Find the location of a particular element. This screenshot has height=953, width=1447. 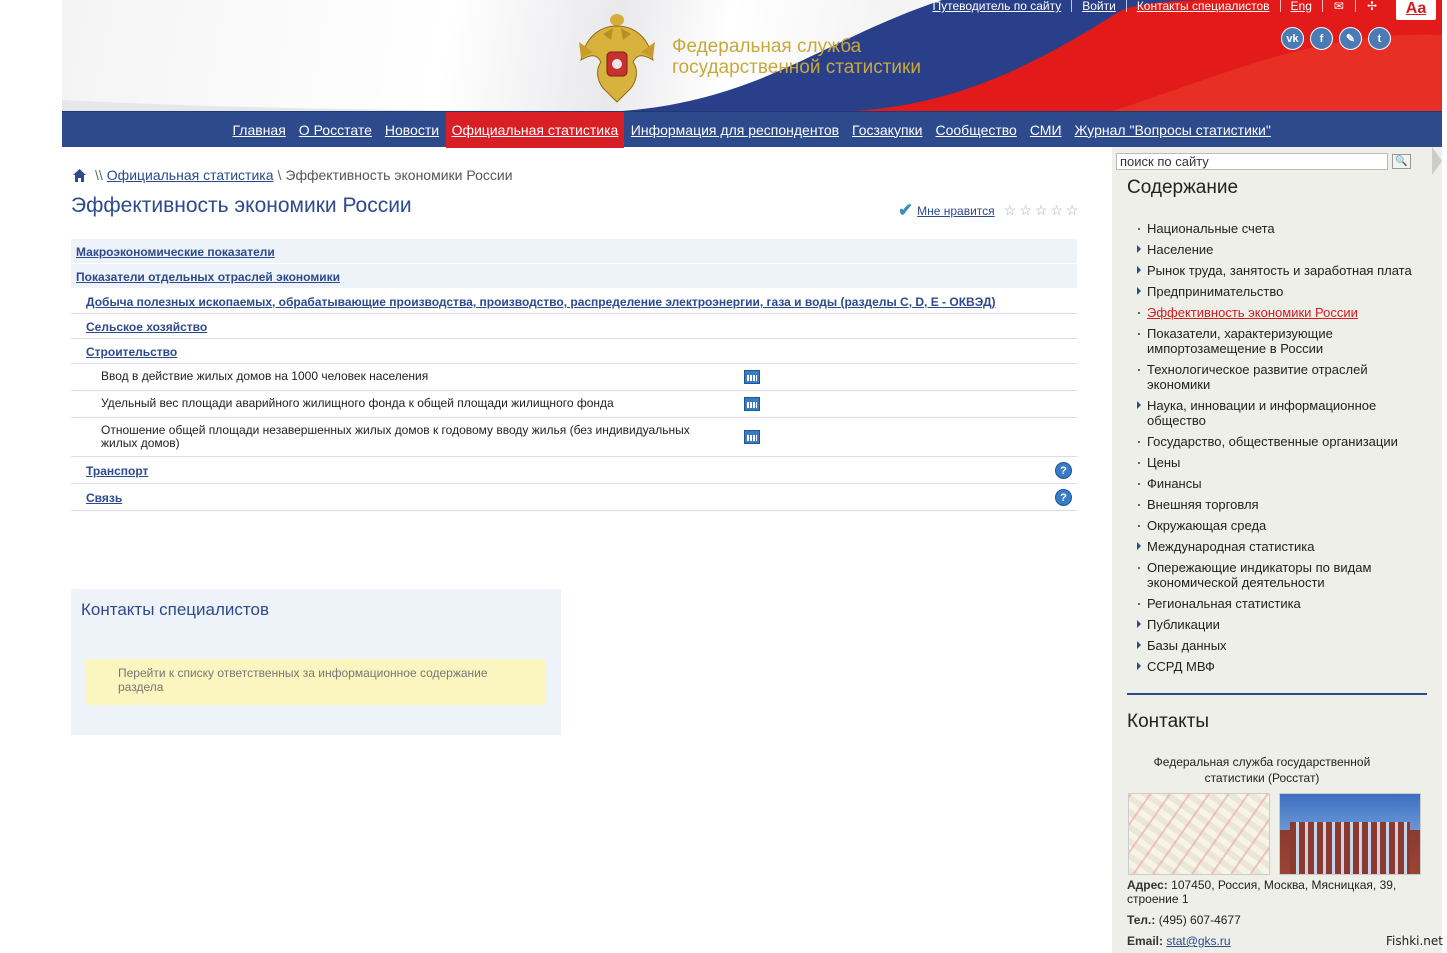

toc-item-international: Международная статистика is located at coordinates (1277, 546).